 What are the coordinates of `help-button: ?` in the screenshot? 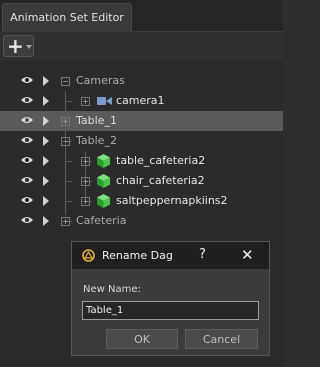 It's located at (202, 254).